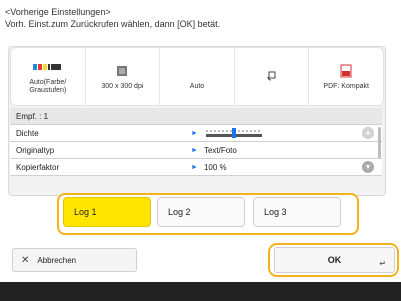 The image size is (401, 301). I want to click on copy-ratio-value: 100 %, so click(215, 167).